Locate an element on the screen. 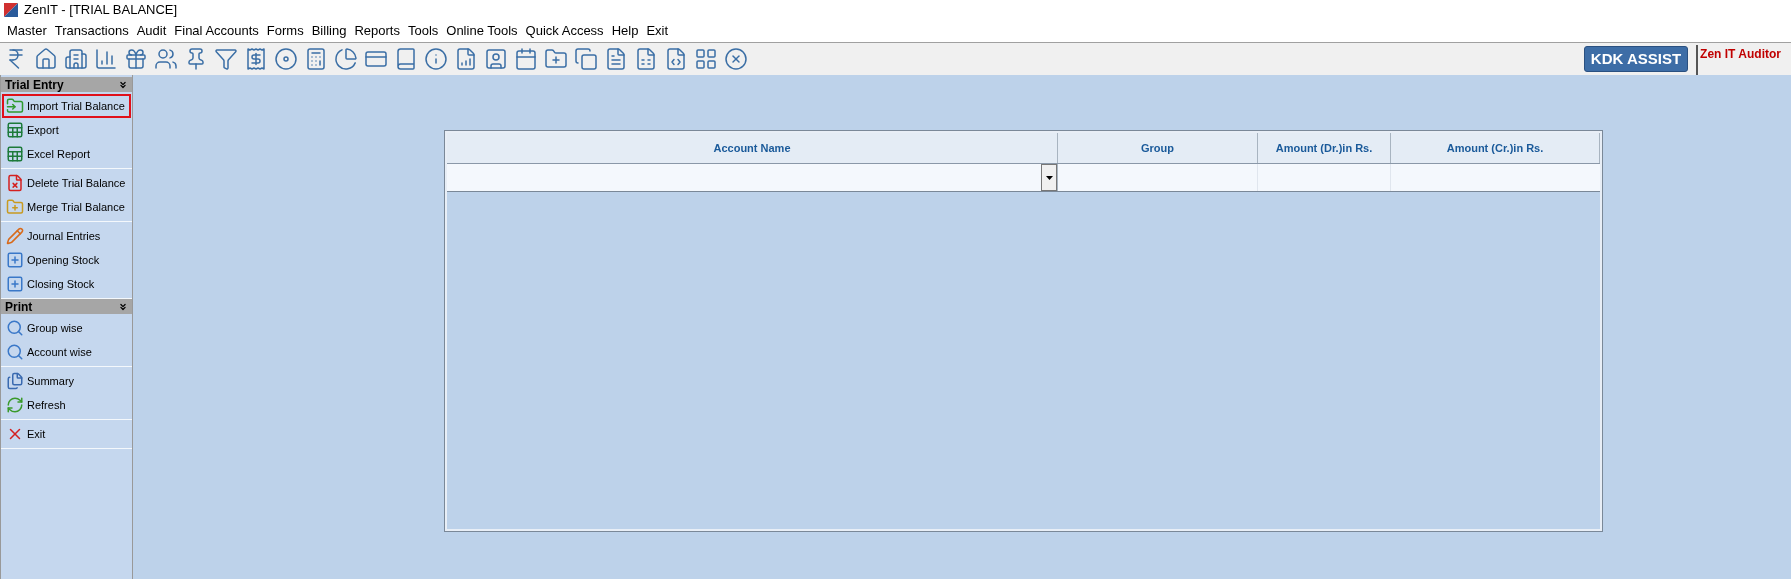 The height and width of the screenshot is (579, 1791). sidebar-item: Import Trial Balance is located at coordinates (66, 106).